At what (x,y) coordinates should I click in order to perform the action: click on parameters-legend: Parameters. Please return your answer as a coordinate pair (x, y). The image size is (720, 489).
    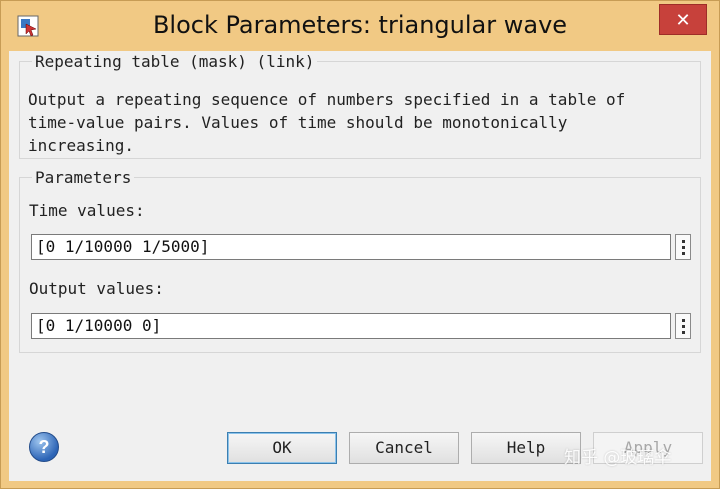
    Looking at the image, I should click on (83, 177).